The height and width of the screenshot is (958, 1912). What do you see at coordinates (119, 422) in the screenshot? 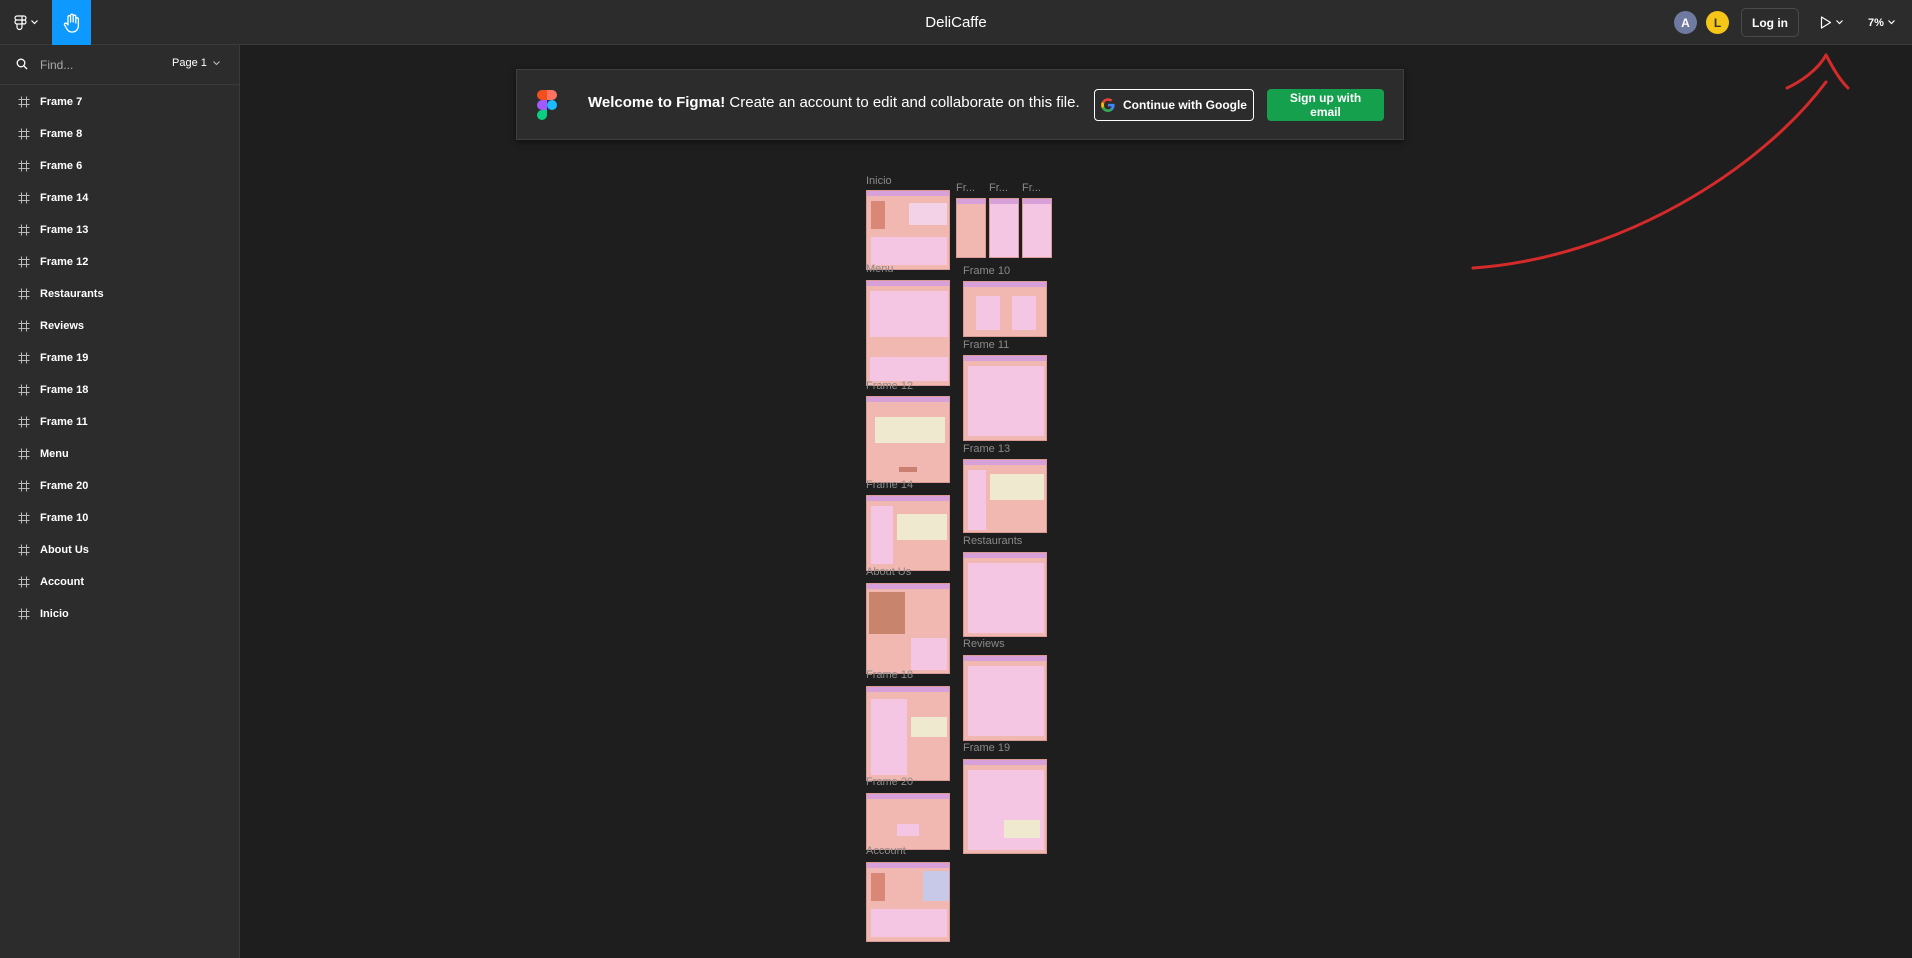
I see `layer-item: Frame 11` at bounding box center [119, 422].